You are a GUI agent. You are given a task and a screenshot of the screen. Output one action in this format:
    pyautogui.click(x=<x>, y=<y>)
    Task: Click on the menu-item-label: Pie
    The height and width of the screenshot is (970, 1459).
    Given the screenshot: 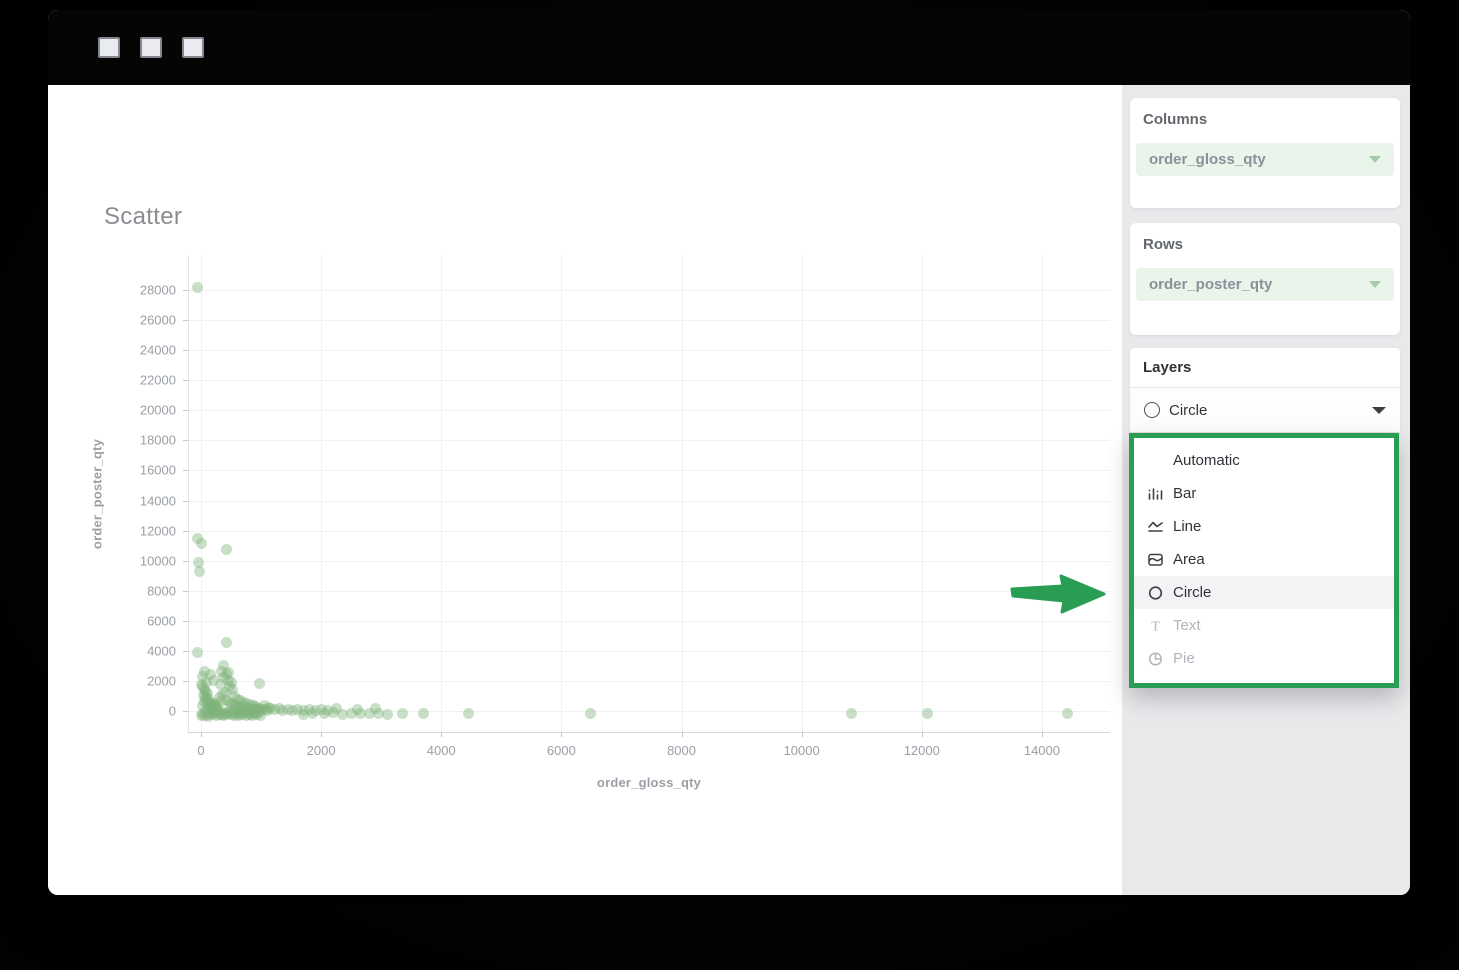 What is the action you would take?
    pyautogui.click(x=1184, y=658)
    